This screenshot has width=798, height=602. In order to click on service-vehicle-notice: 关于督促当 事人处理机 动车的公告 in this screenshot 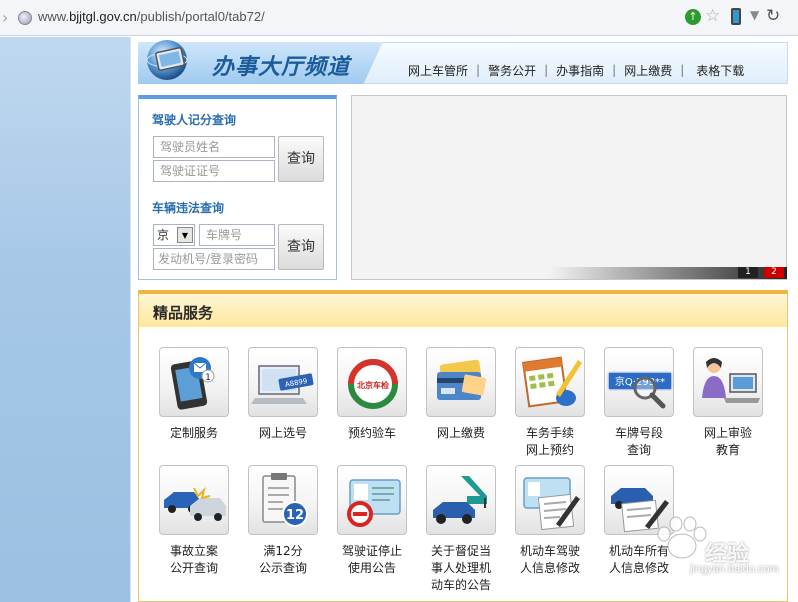, I will do `click(461, 529)`.